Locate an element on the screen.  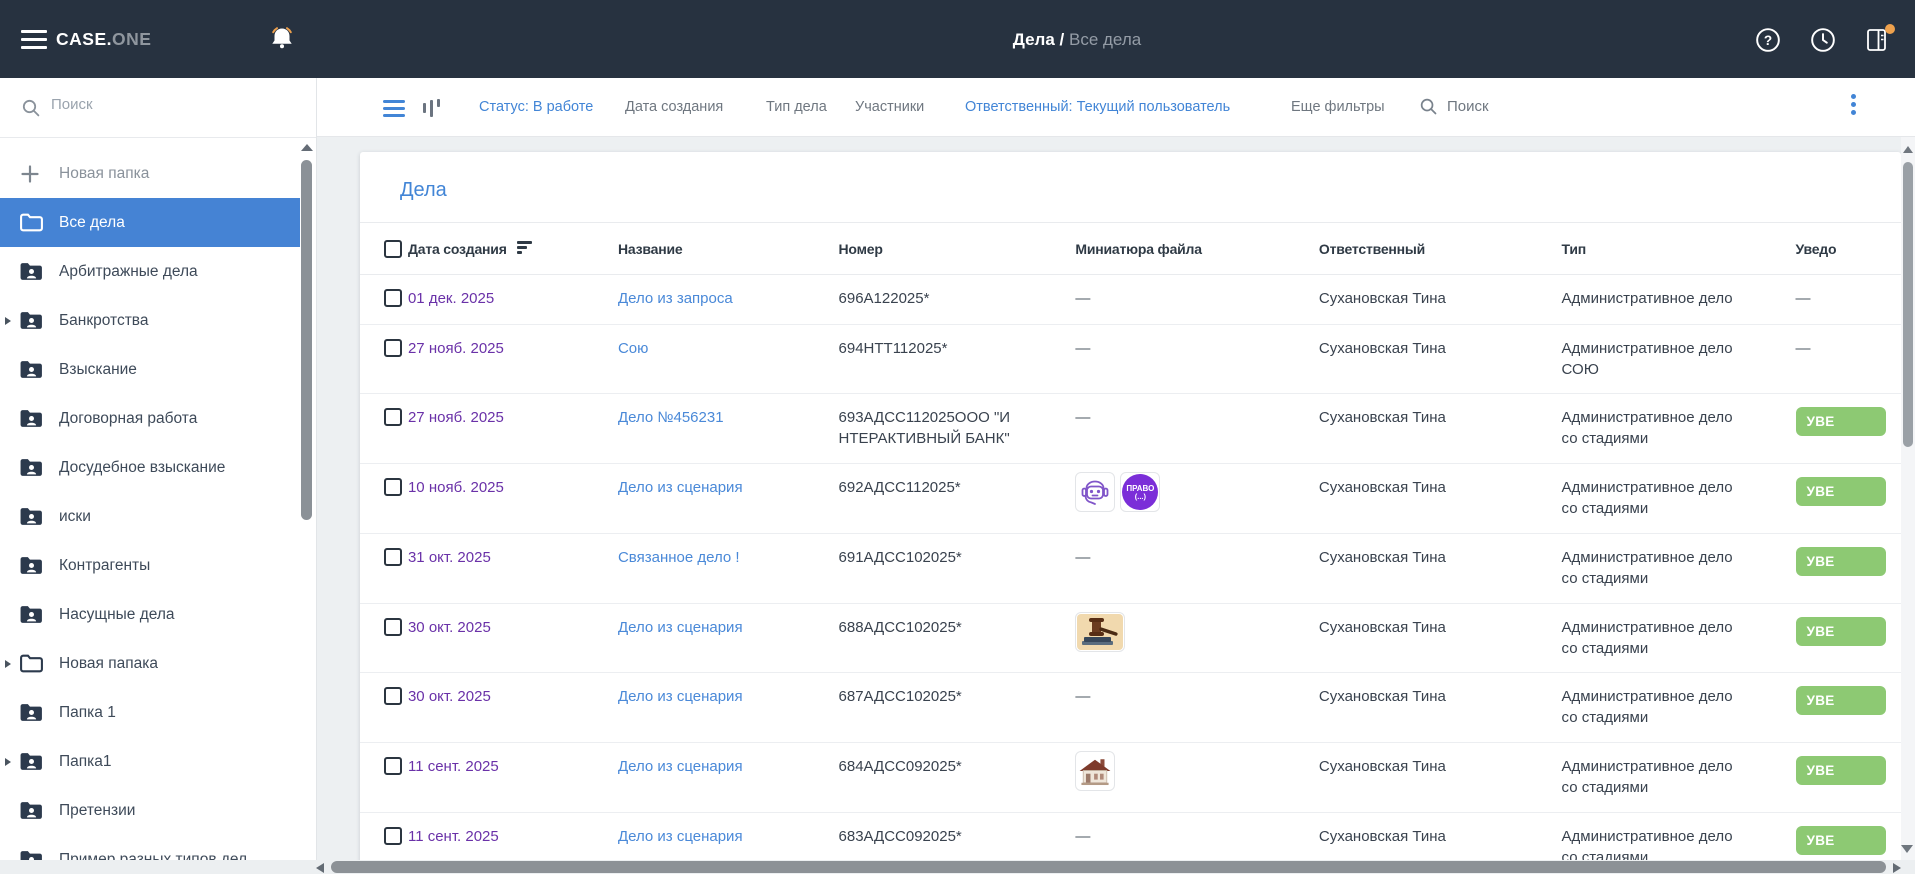
filter-item: Еще фильтры is located at coordinates (1338, 107).